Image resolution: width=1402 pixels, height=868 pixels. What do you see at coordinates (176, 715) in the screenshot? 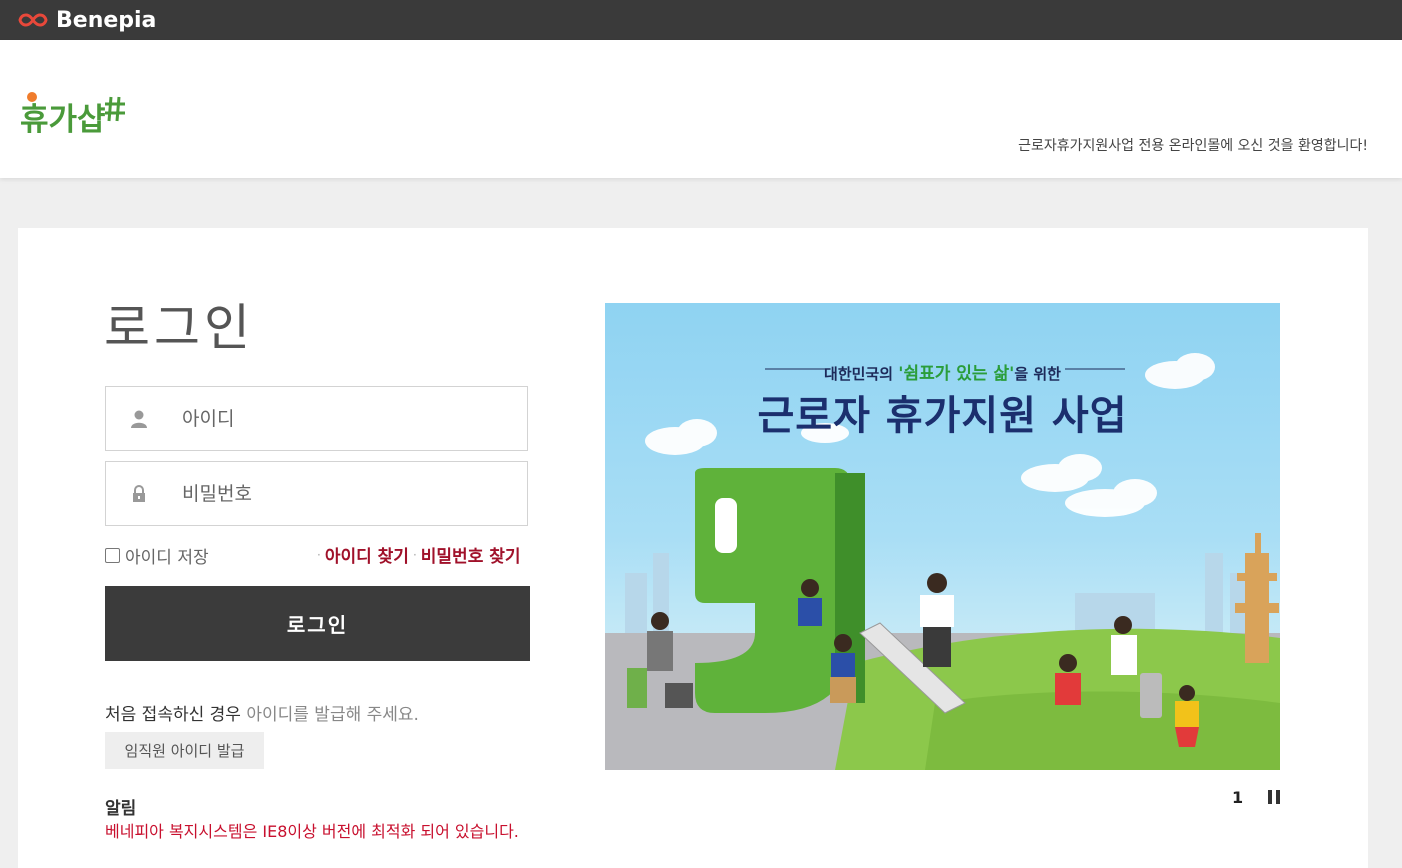
I see `first-visit-lead: 처음 접속하신 경우` at bounding box center [176, 715].